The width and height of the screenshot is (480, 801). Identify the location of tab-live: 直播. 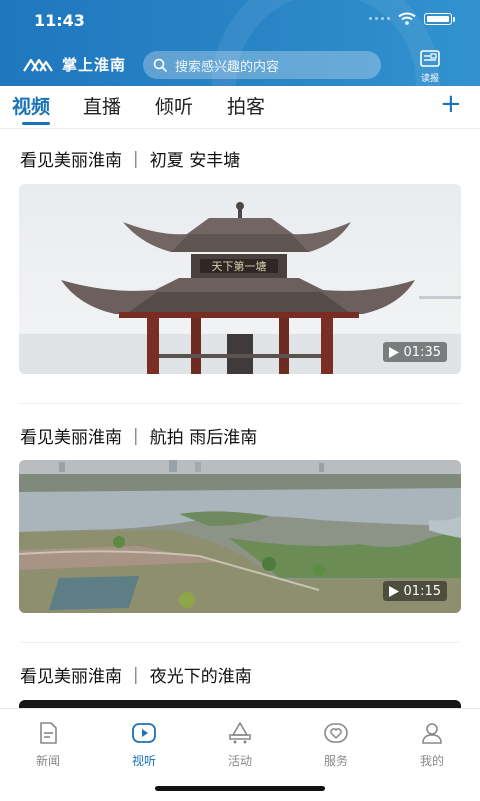
(102, 105).